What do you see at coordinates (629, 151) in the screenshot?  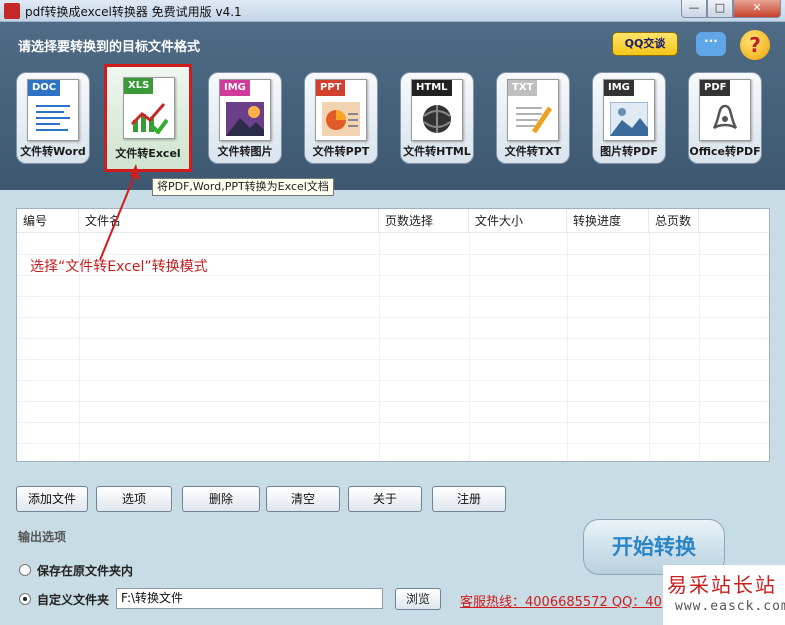 I see `tool-label: 图片转PDF` at bounding box center [629, 151].